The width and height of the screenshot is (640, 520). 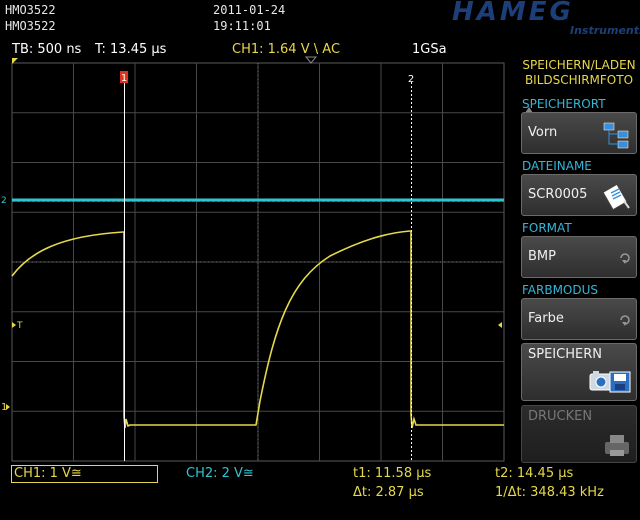 I want to click on timebase-readout: TB: 500 ns, so click(x=46, y=49).